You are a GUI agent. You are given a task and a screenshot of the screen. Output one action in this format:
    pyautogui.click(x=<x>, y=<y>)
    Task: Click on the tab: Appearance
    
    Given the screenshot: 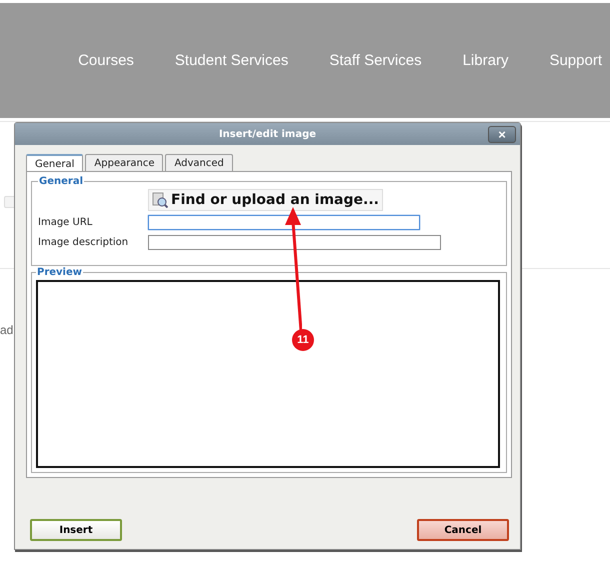 What is the action you would take?
    pyautogui.click(x=124, y=162)
    